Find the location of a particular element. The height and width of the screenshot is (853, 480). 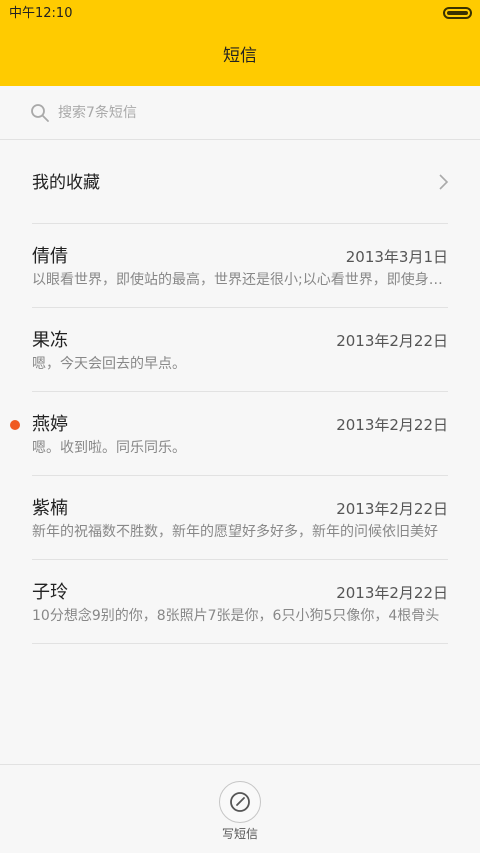

battery-icon is located at coordinates (457, 13).